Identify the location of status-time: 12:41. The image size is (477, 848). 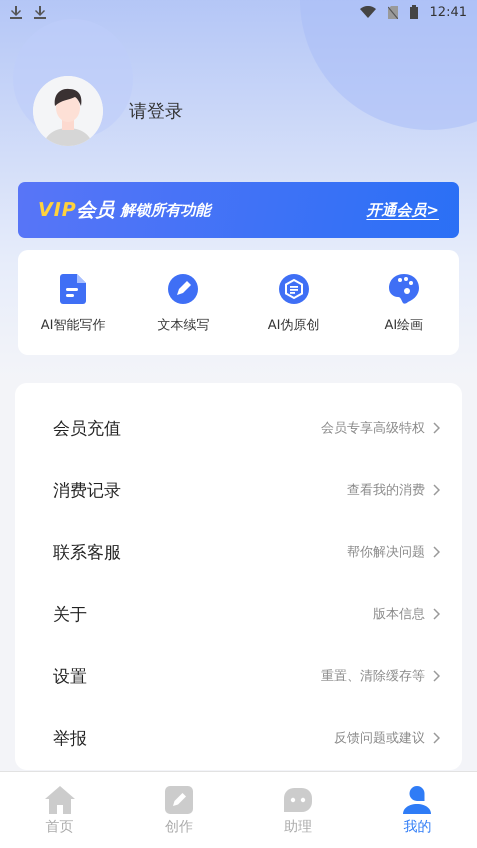
(448, 12).